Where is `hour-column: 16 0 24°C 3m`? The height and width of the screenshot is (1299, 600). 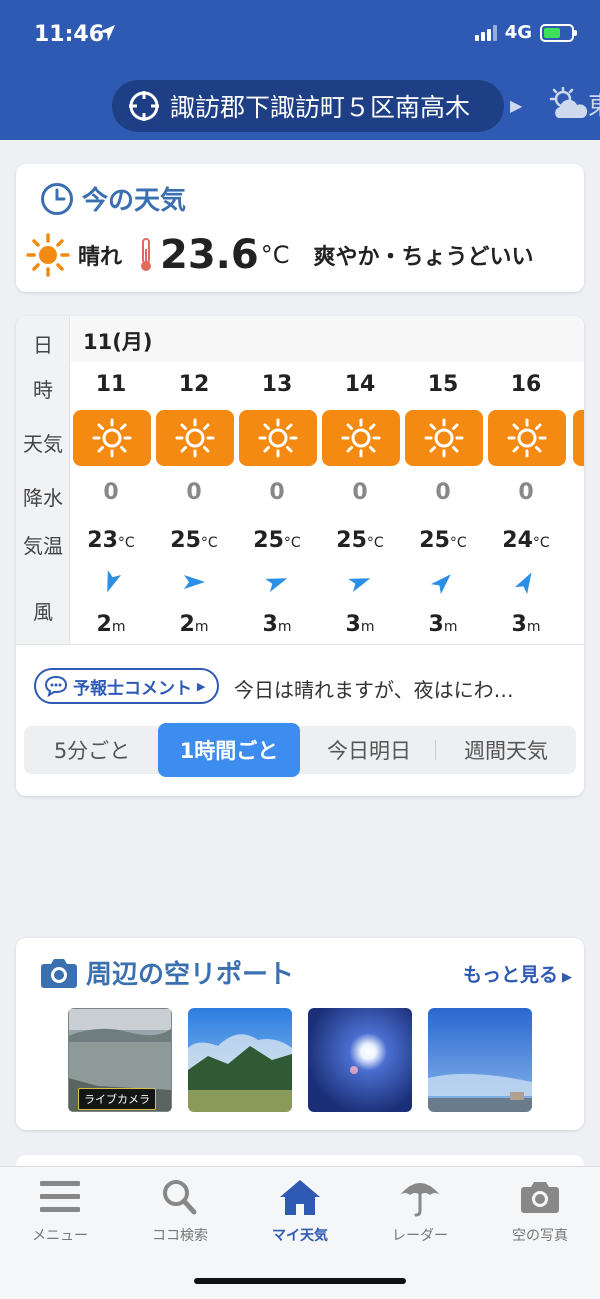 hour-column: 16 0 24°C 3m is located at coordinates (526, 503).